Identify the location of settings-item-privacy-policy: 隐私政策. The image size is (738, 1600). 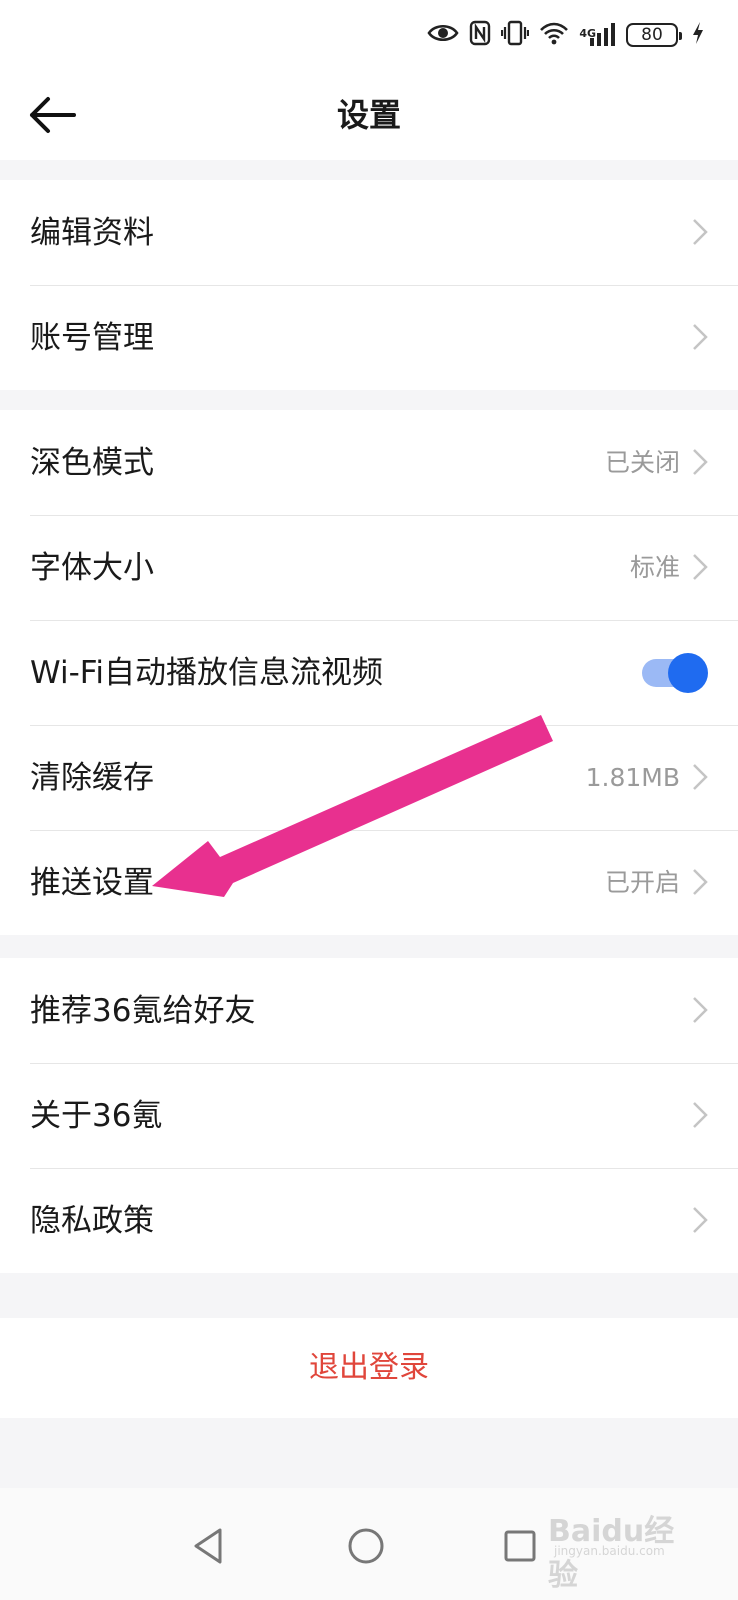
(369, 1220).